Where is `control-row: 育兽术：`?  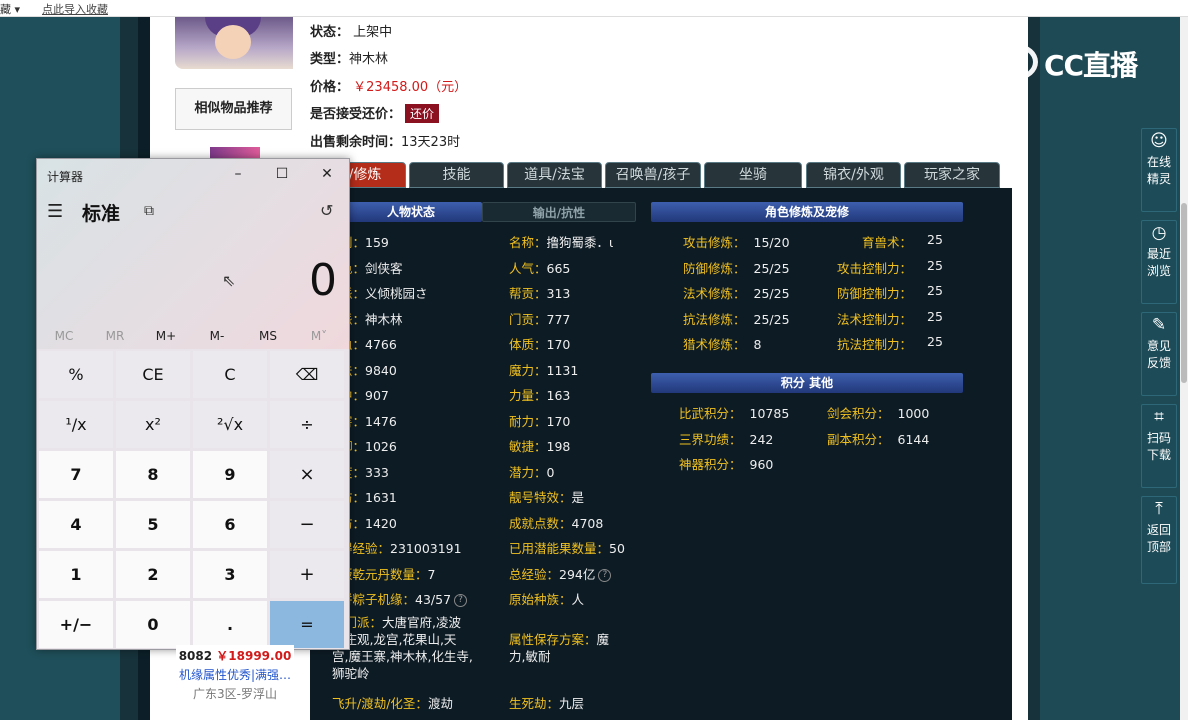 control-row: 育兽术： is located at coordinates (872, 241).